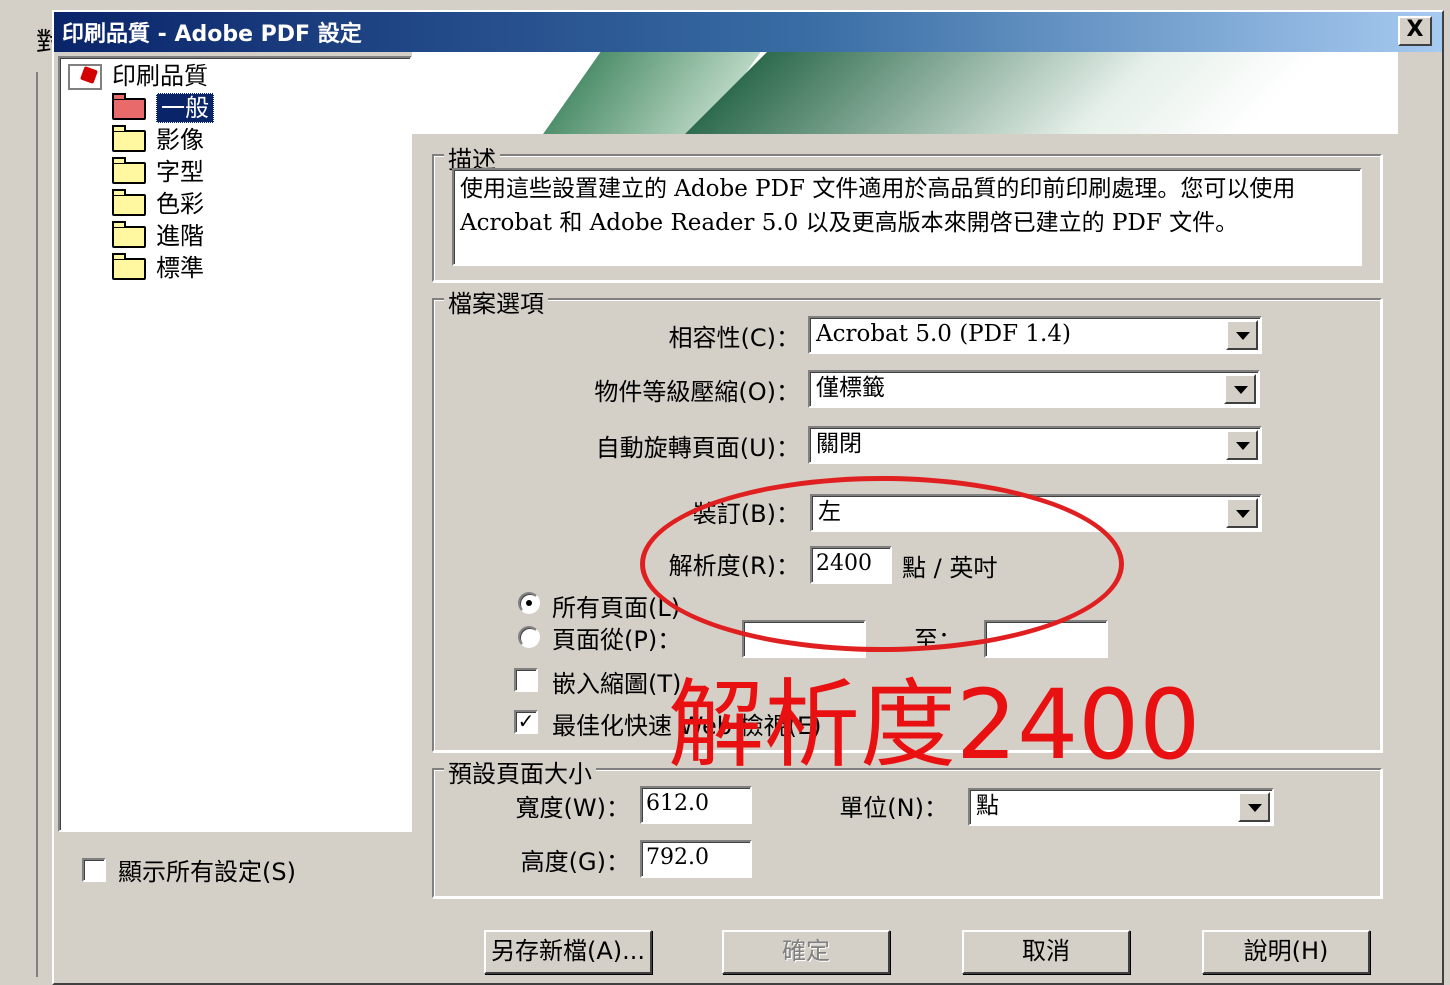 The image size is (1450, 985). I want to click on page-range-radio, so click(529, 637).